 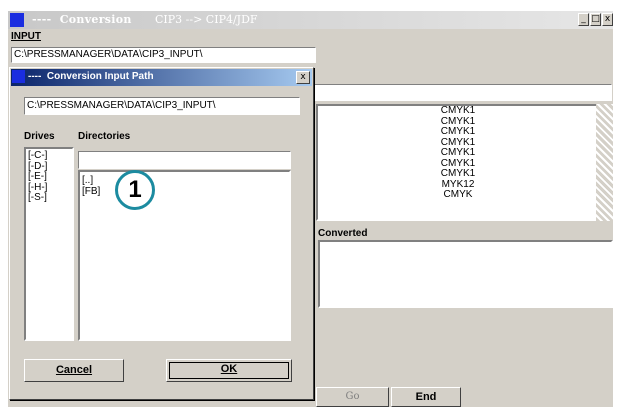 What do you see at coordinates (604, 162) in the screenshot?
I see `list-hatched-edge` at bounding box center [604, 162].